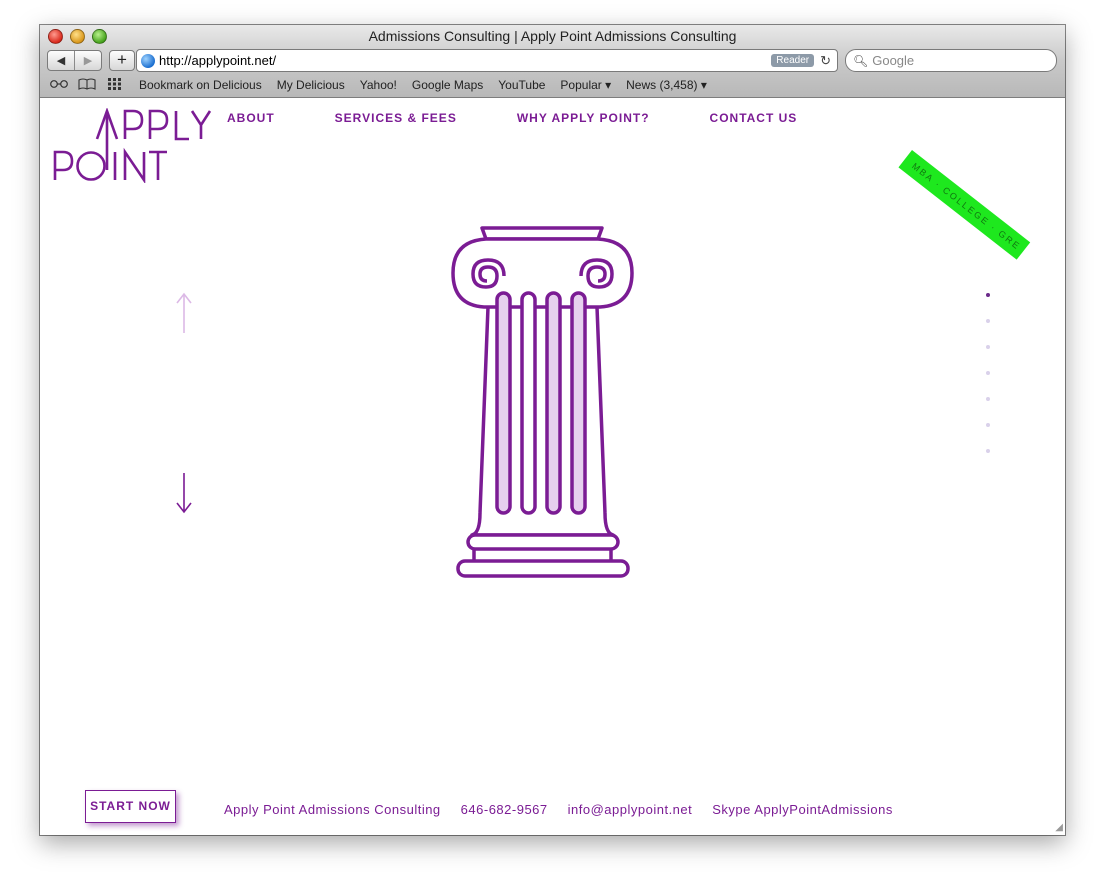 The image size is (1105, 890). What do you see at coordinates (396, 118) in the screenshot?
I see `nav-services-fees: SERVICES & FEES` at bounding box center [396, 118].